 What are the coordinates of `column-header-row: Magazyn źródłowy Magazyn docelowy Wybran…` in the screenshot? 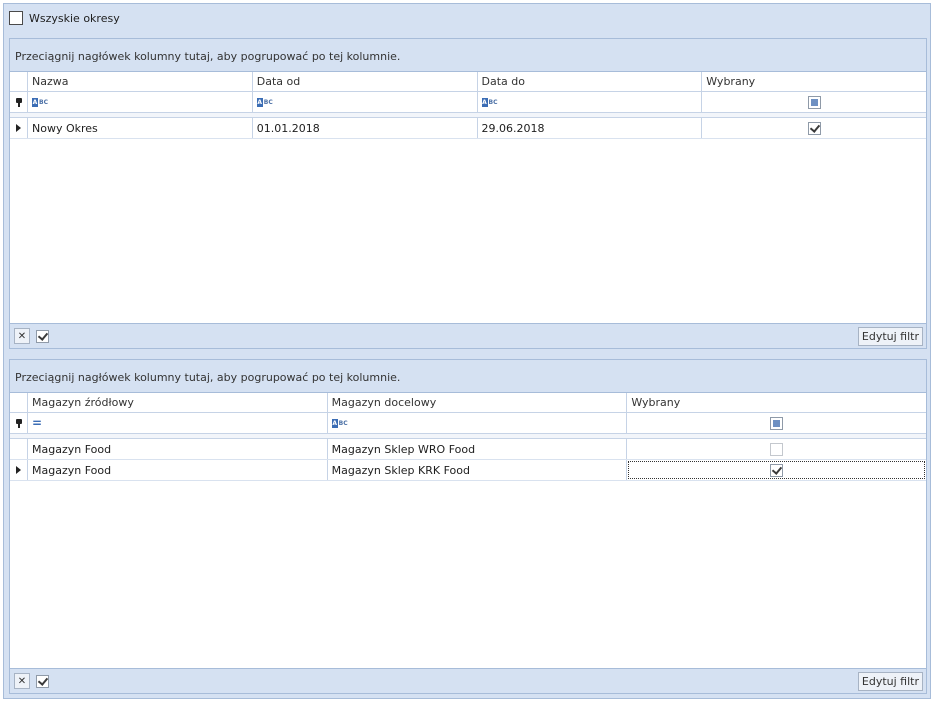 It's located at (468, 403).